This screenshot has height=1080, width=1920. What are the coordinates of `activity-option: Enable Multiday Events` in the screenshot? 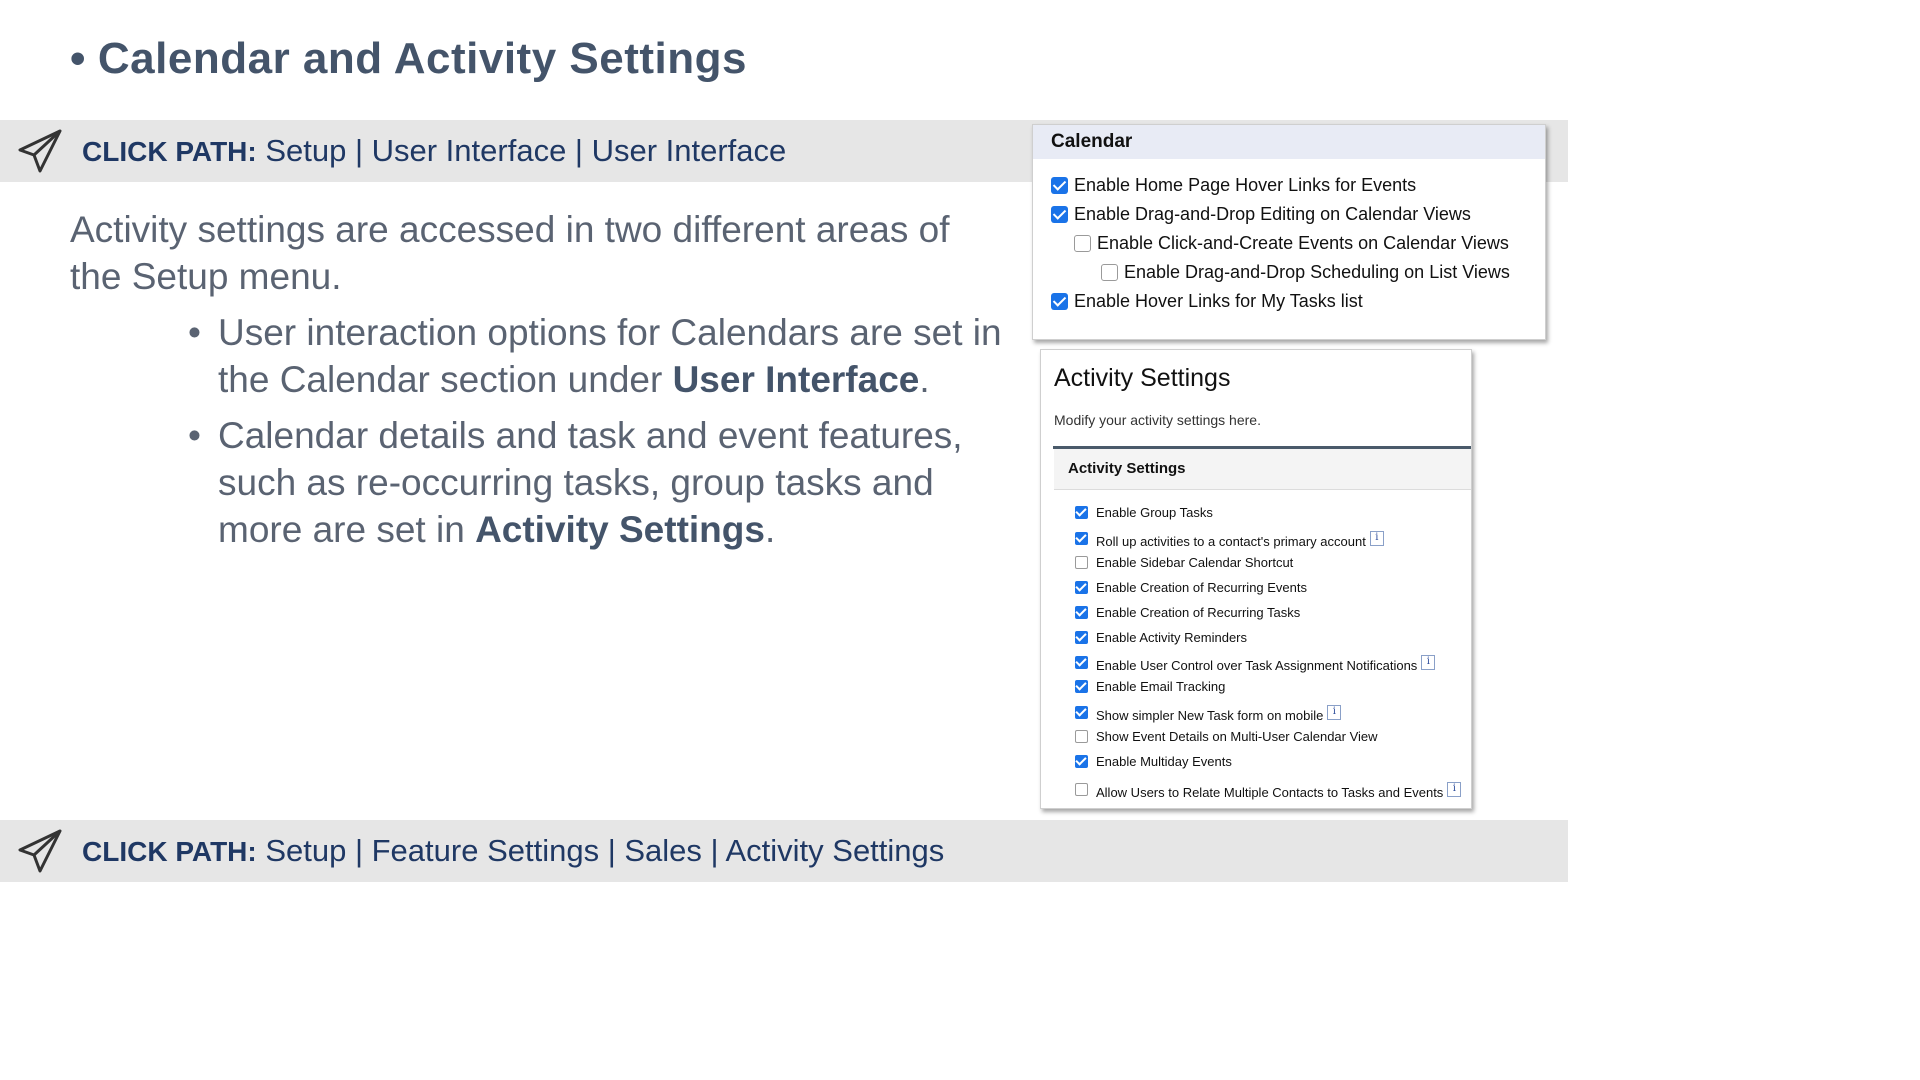 It's located at (1153, 761).